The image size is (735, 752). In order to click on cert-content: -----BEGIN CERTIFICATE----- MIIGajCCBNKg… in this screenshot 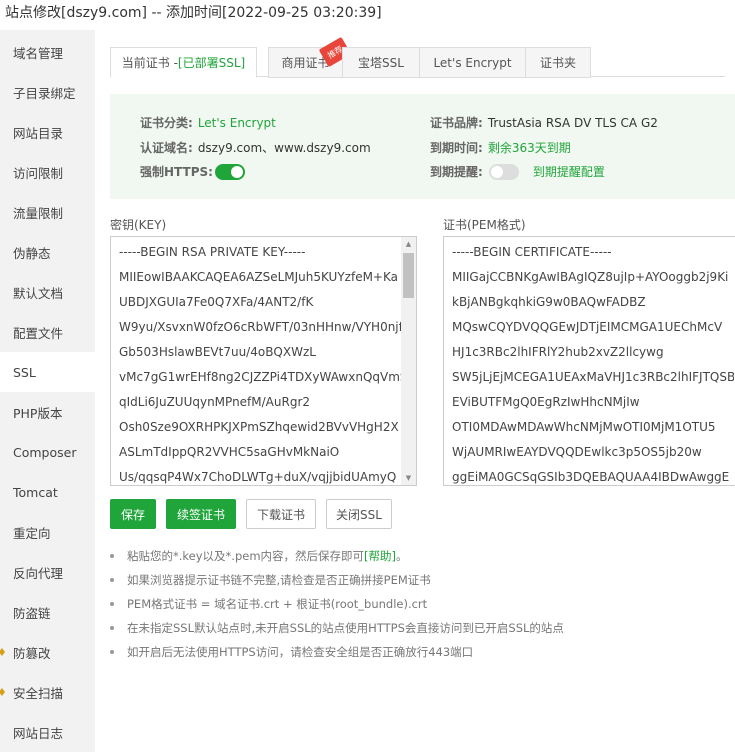, I will do `click(589, 363)`.